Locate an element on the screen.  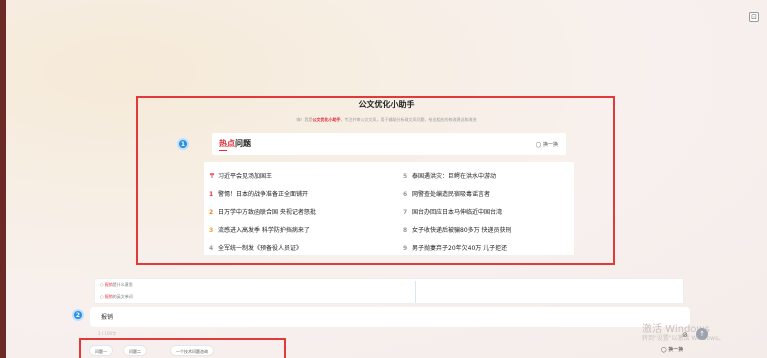
send-button: ↑ is located at coordinates (702, 334).